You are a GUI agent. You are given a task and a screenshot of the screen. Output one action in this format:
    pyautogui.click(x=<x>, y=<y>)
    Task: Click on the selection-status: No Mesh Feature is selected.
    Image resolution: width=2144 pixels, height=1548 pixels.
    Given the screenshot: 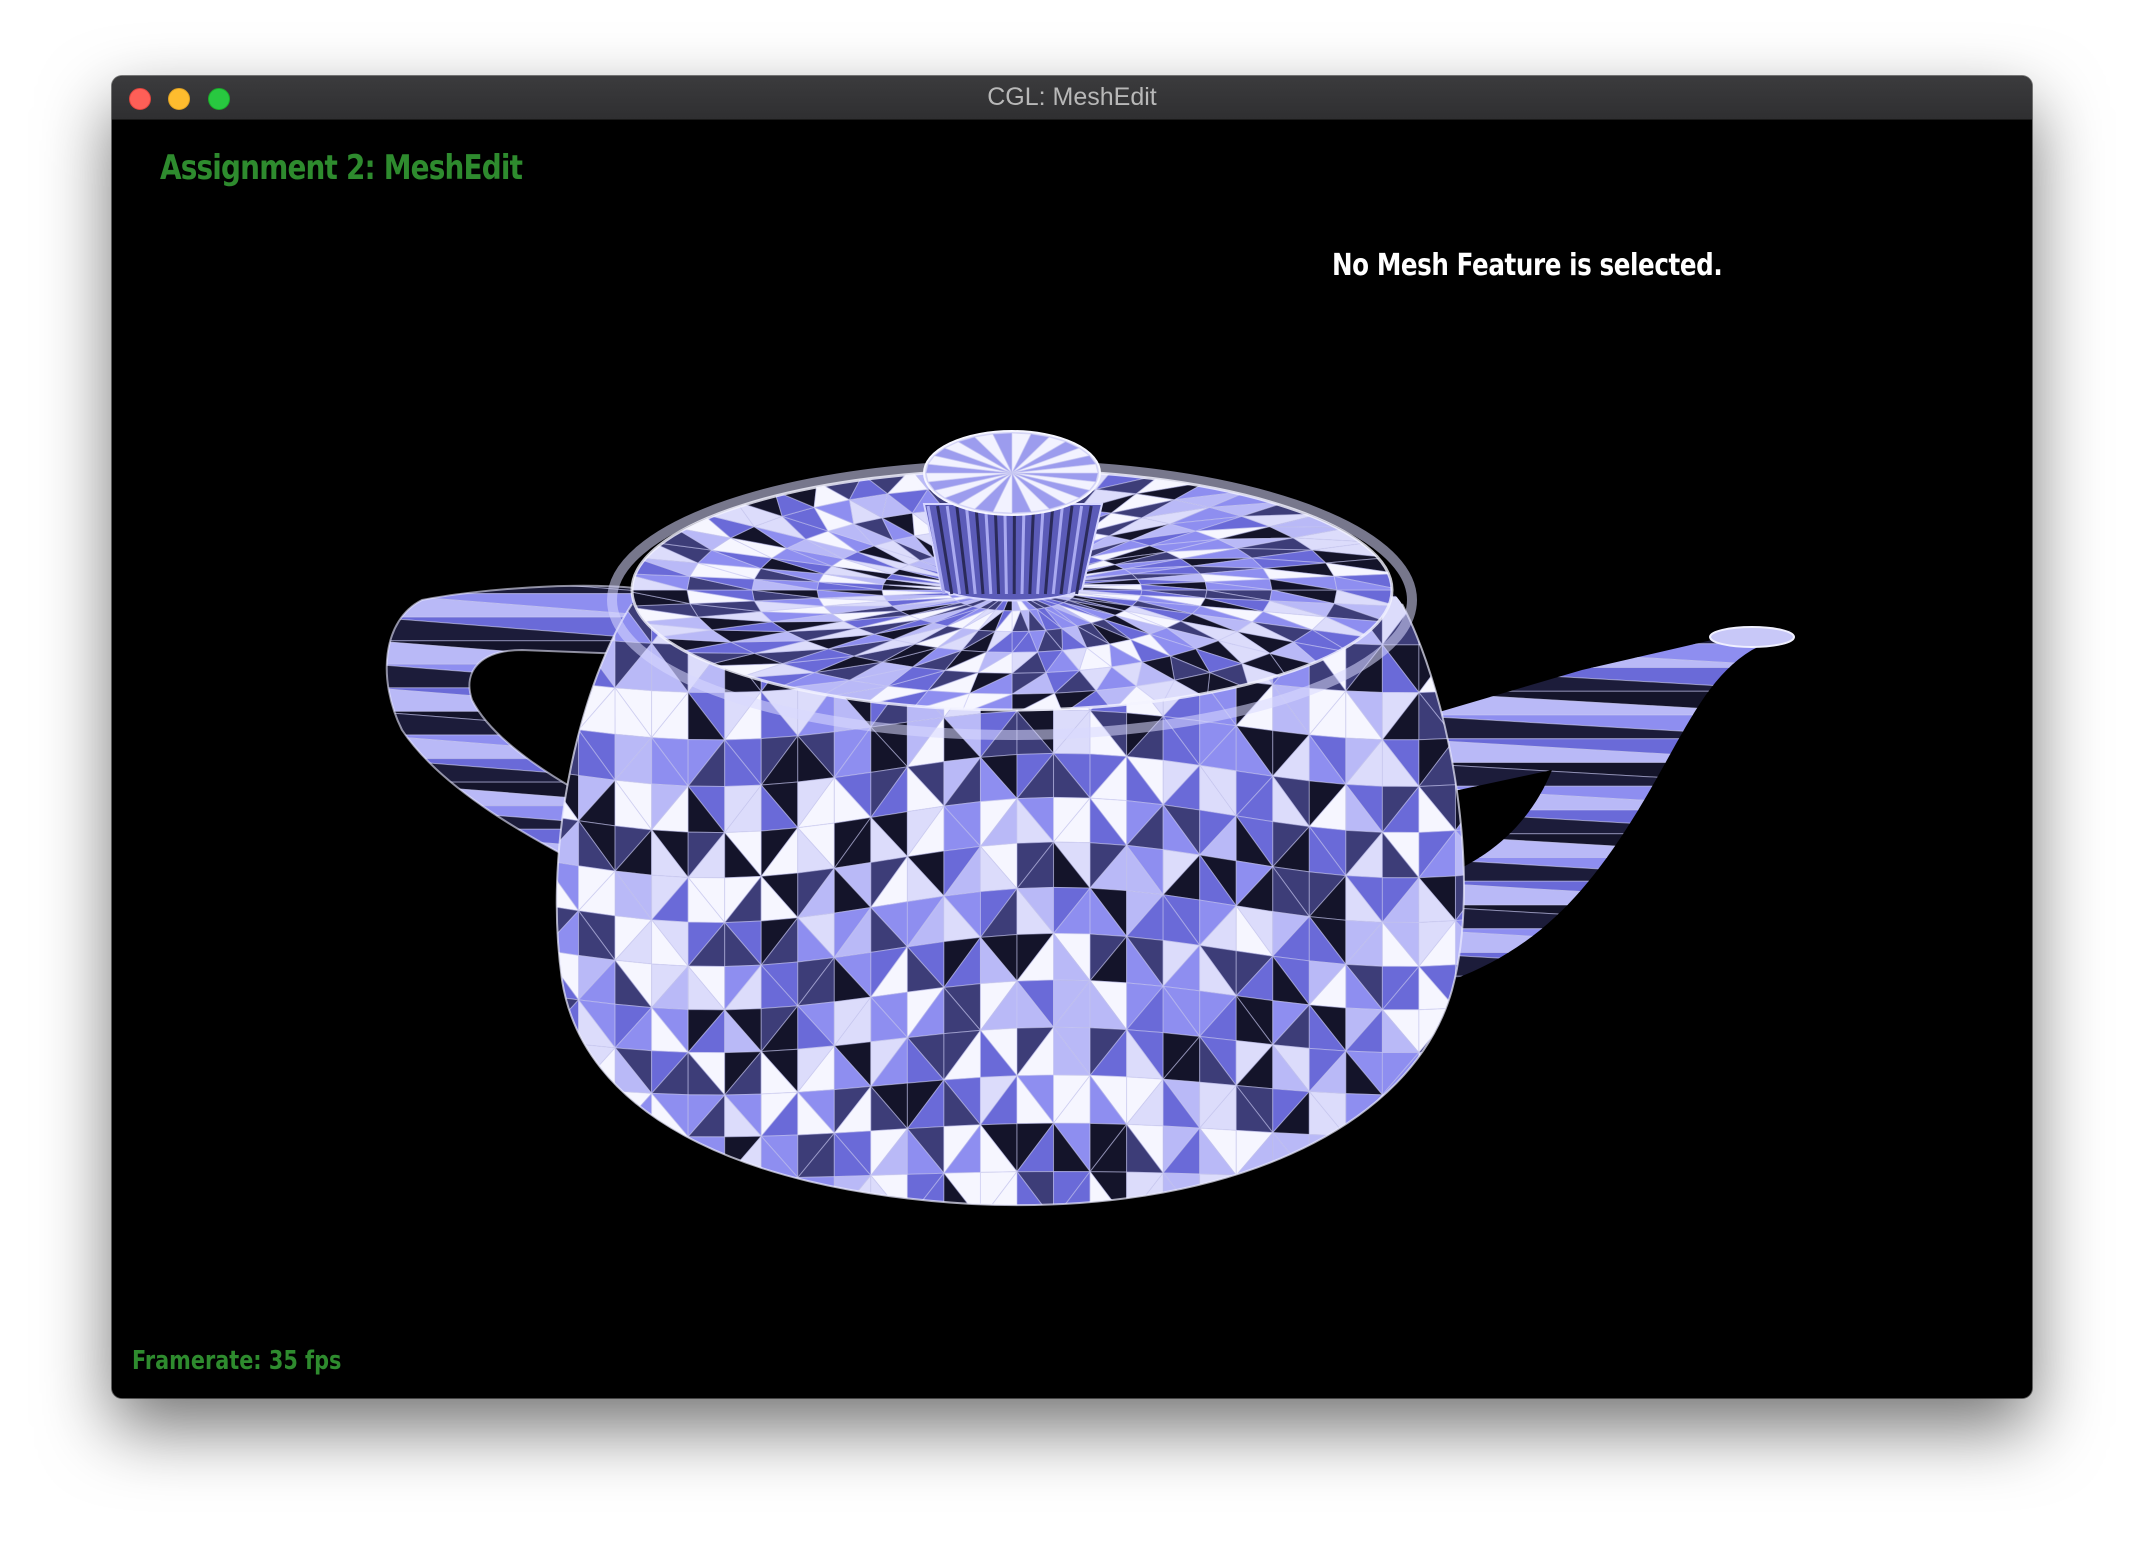 What is the action you would take?
    pyautogui.click(x=1527, y=265)
    